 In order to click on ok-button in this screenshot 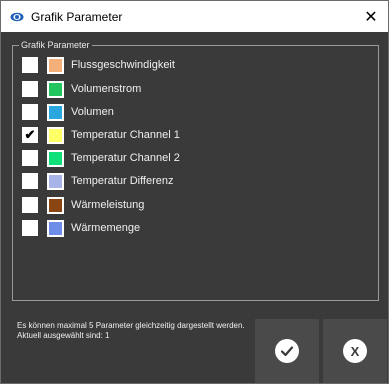, I will do `click(287, 351)`.